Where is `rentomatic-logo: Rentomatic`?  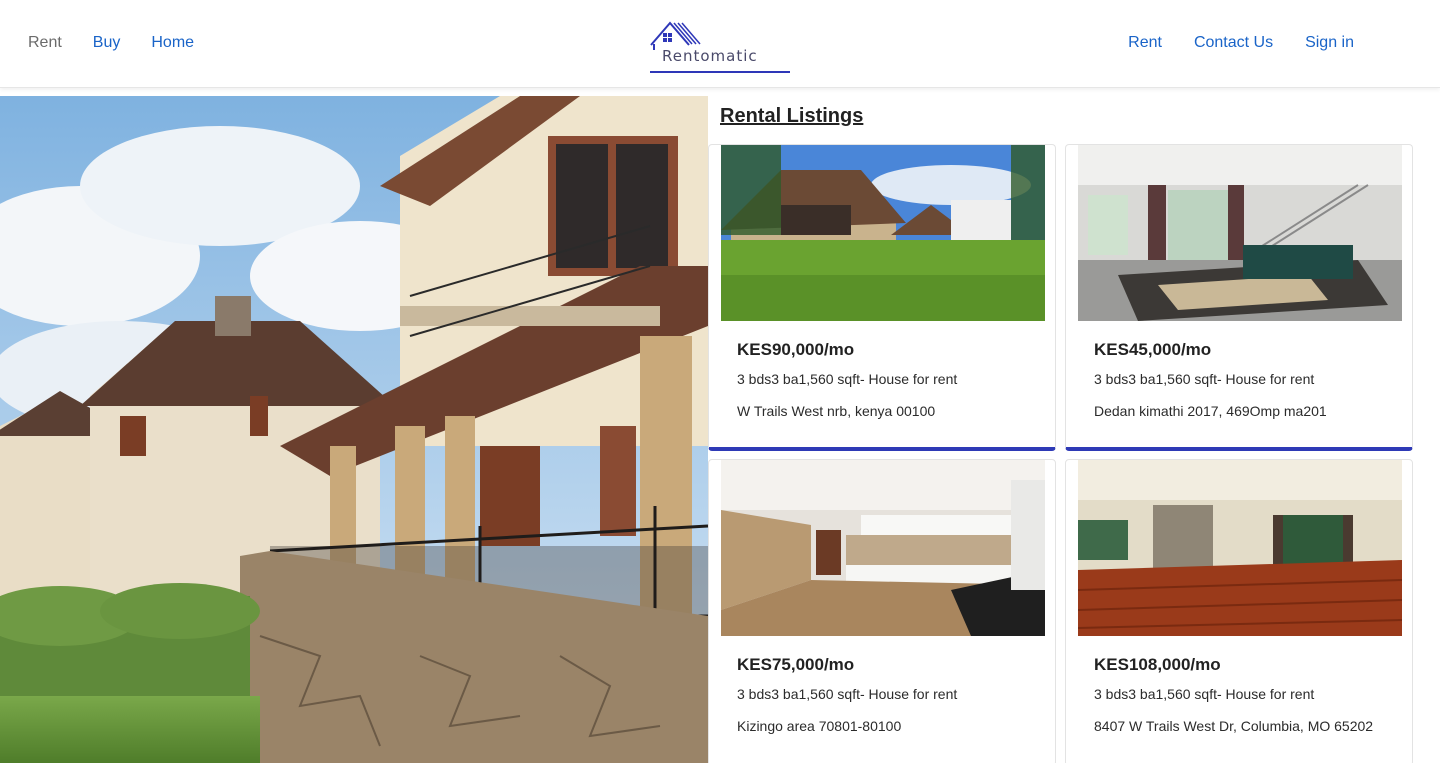 rentomatic-logo: Rentomatic is located at coordinates (720, 47).